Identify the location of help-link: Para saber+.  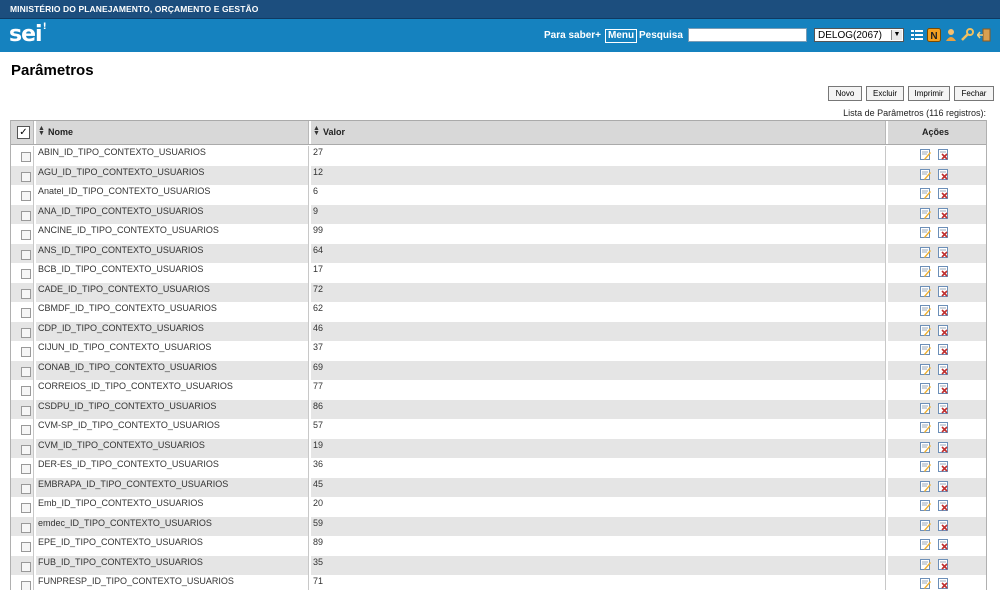
(572, 35).